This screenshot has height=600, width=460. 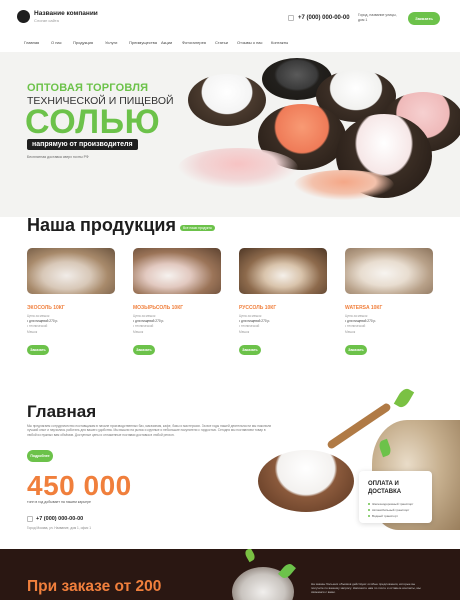 I want to click on callback-button: Заказать звонок, so click(x=424, y=23).